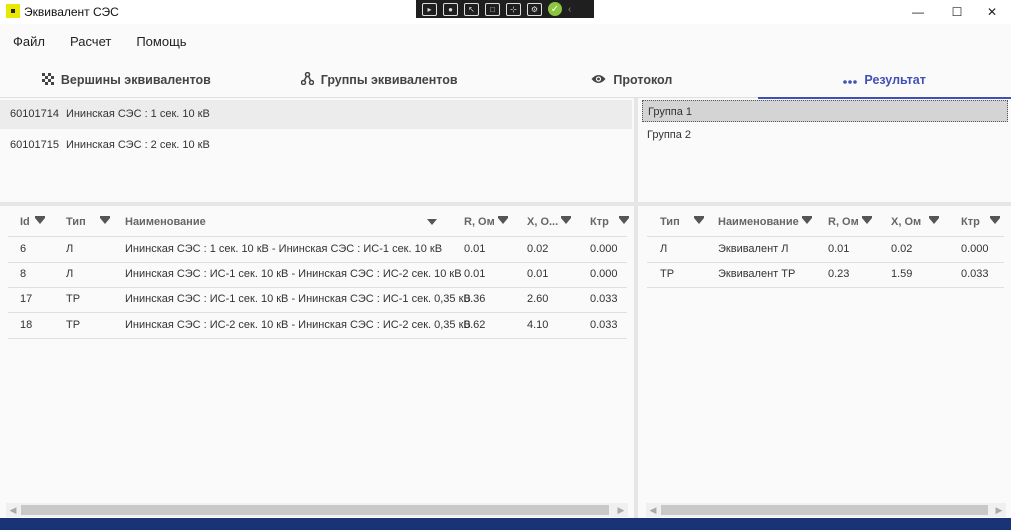 The image size is (1011, 530). Describe the element at coordinates (137, 114) in the screenshot. I see `vertex-name: Ининская СЭС : 1 сек. 10 кВ` at that location.